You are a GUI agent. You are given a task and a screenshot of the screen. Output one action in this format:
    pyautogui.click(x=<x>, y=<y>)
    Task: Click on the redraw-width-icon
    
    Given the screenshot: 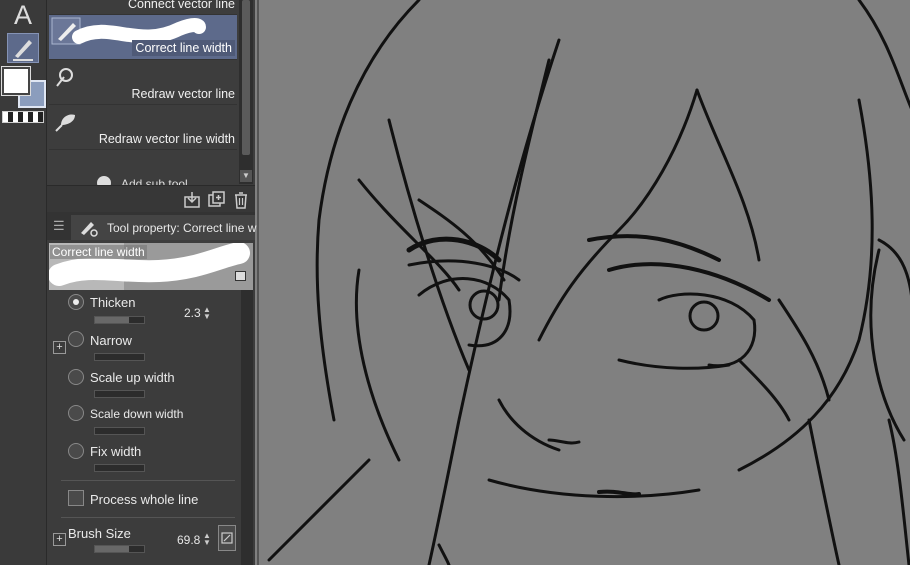 What is the action you would take?
    pyautogui.click(x=65, y=123)
    